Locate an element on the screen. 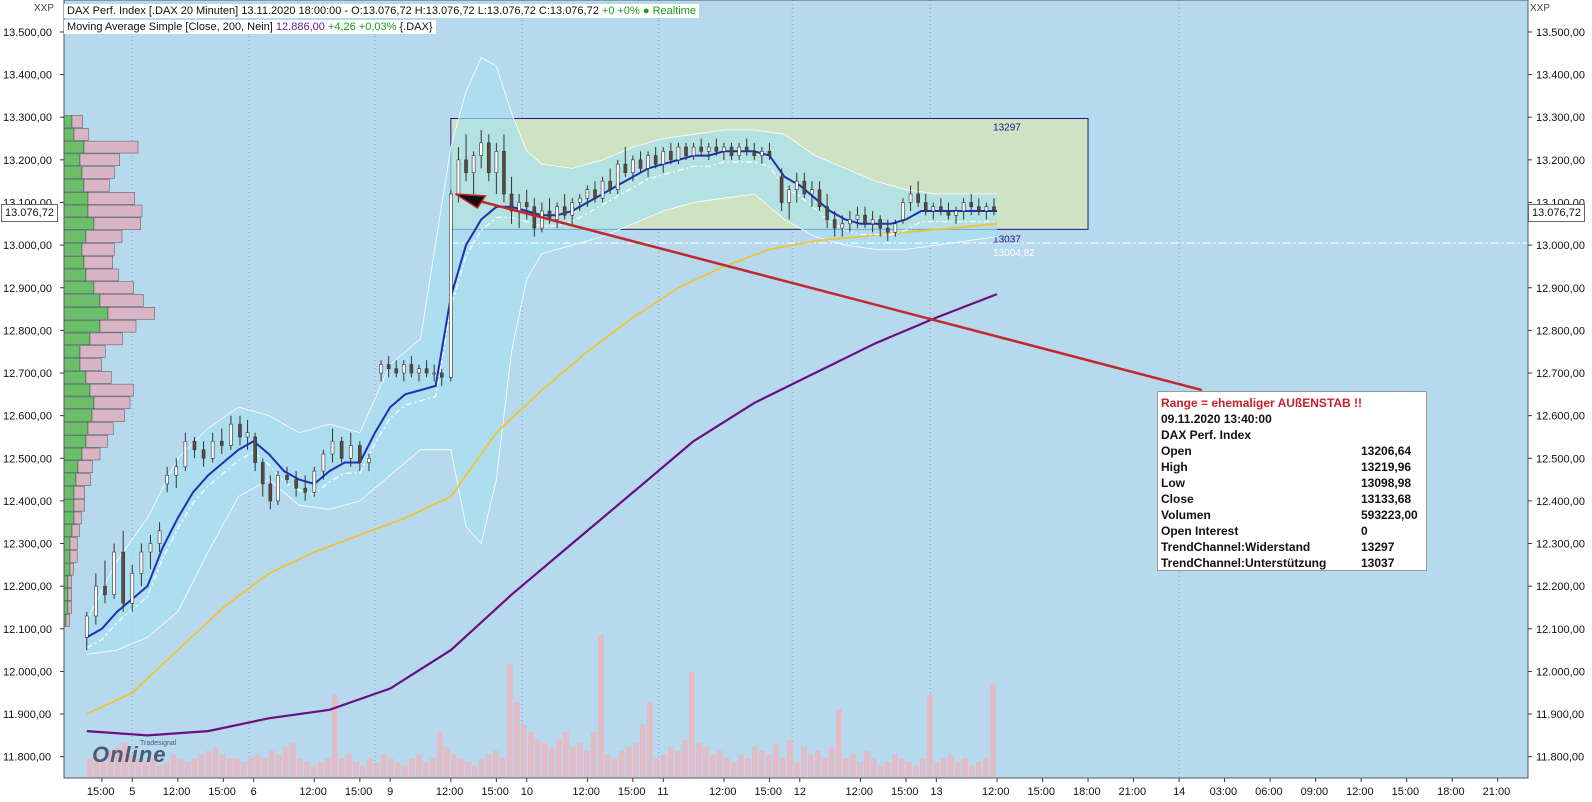 This screenshot has width=1592, height=802. x-tick-label: 13 is located at coordinates (936, 792).